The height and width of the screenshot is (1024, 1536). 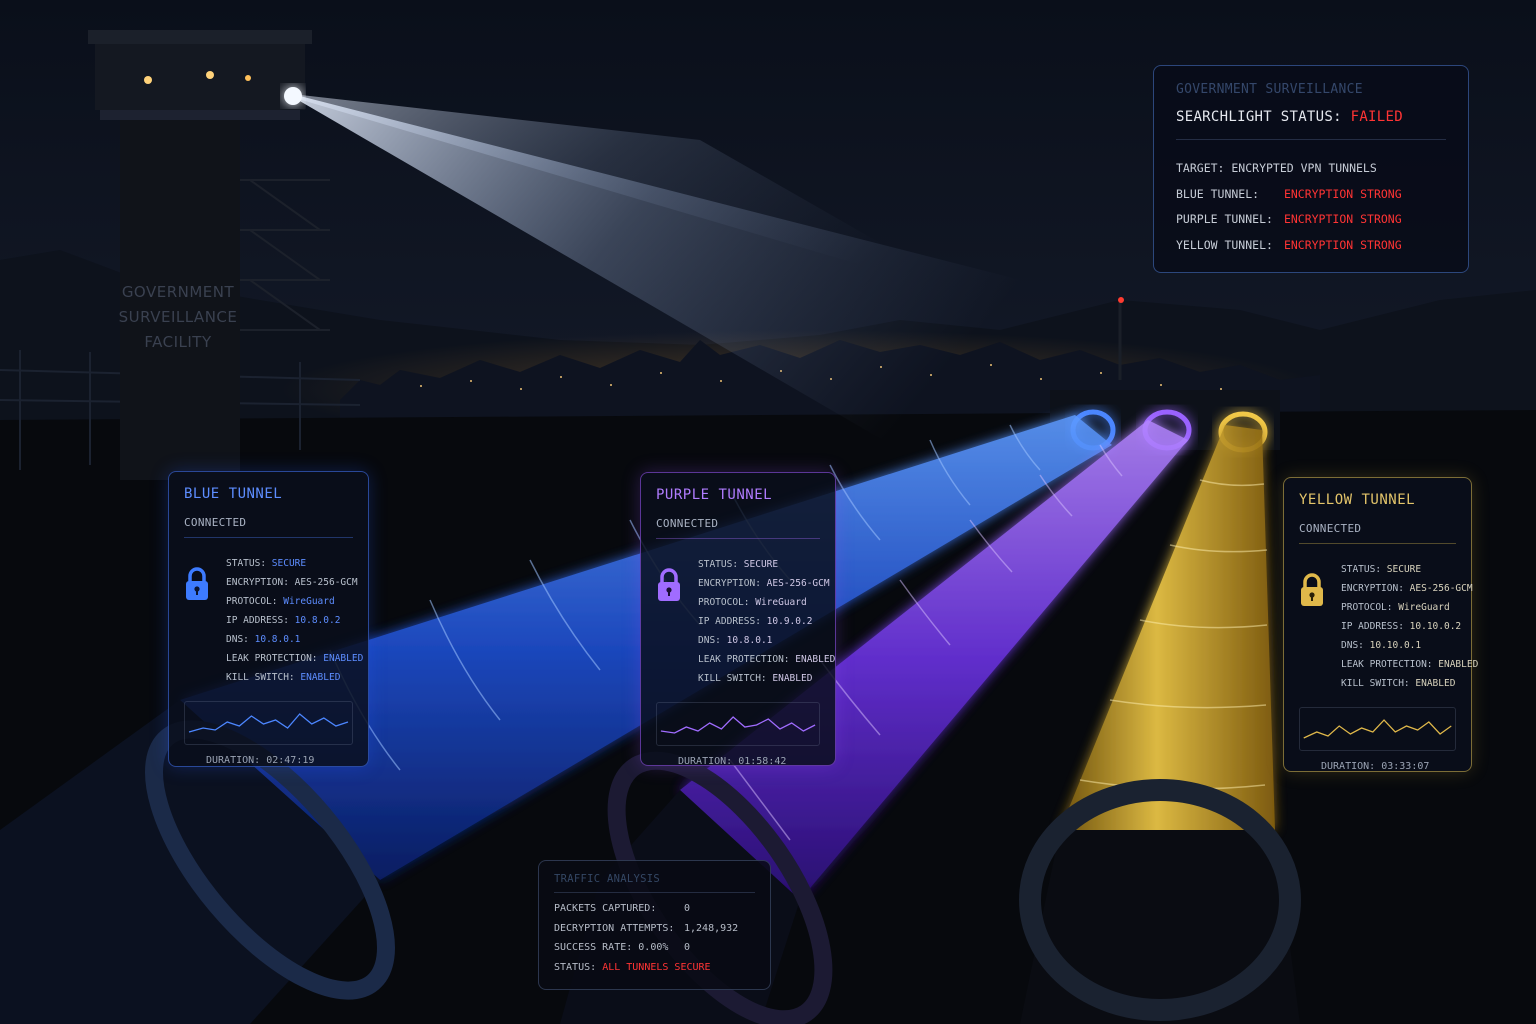 What do you see at coordinates (178, 292) in the screenshot?
I see `facility-sign-line: GOVERNMENT` at bounding box center [178, 292].